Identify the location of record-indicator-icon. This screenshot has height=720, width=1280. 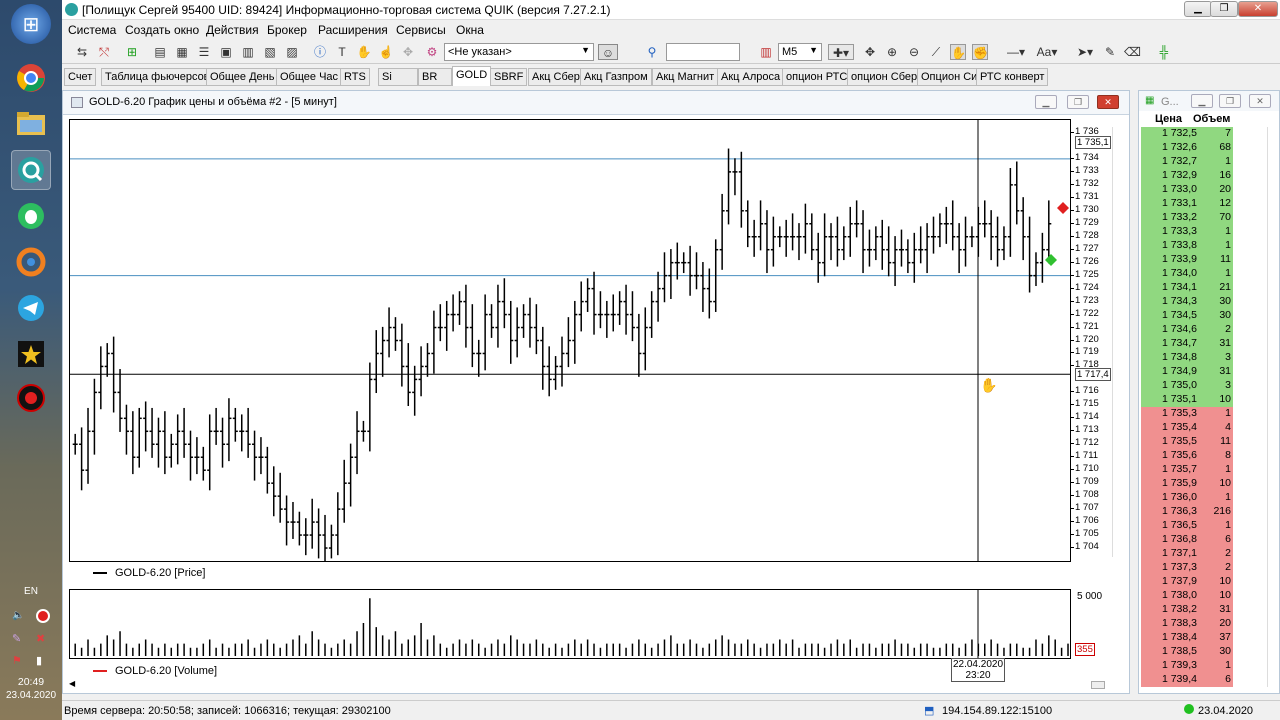
(43, 616).